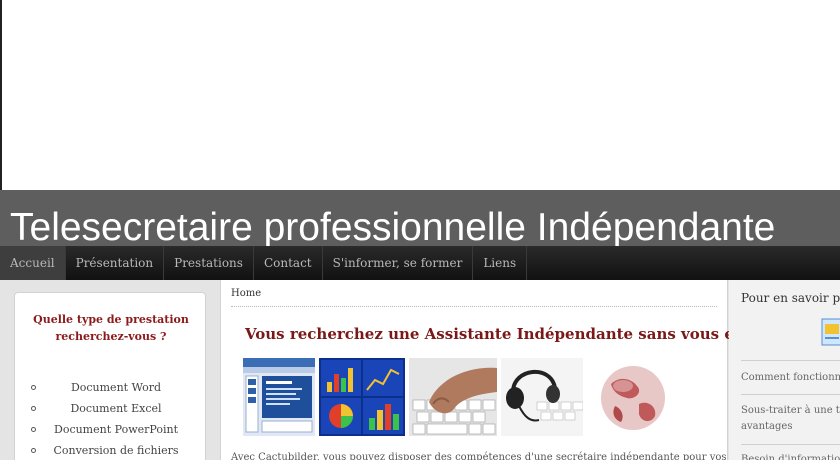 The height and width of the screenshot is (460, 840). Describe the element at coordinates (766, 426) in the screenshot. I see `right-link-2-line2: avantages` at that location.